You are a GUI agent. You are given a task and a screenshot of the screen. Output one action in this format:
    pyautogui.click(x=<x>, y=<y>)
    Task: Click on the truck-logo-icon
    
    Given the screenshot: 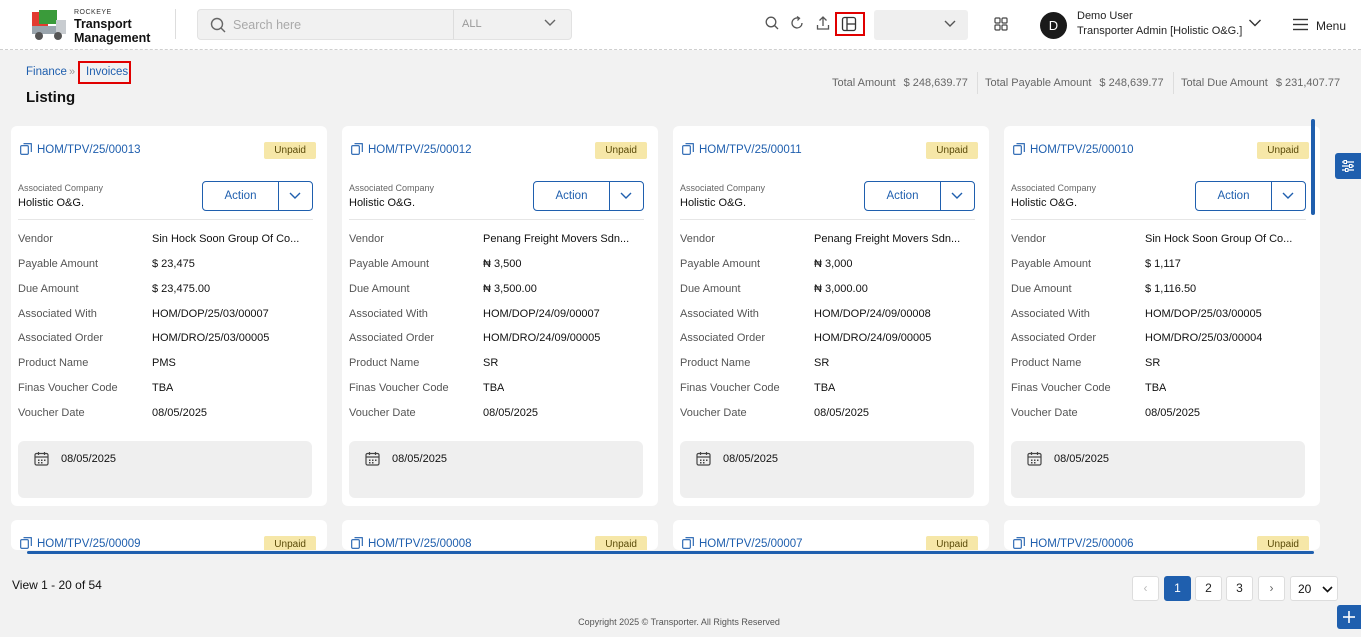 What is the action you would take?
    pyautogui.click(x=49, y=25)
    